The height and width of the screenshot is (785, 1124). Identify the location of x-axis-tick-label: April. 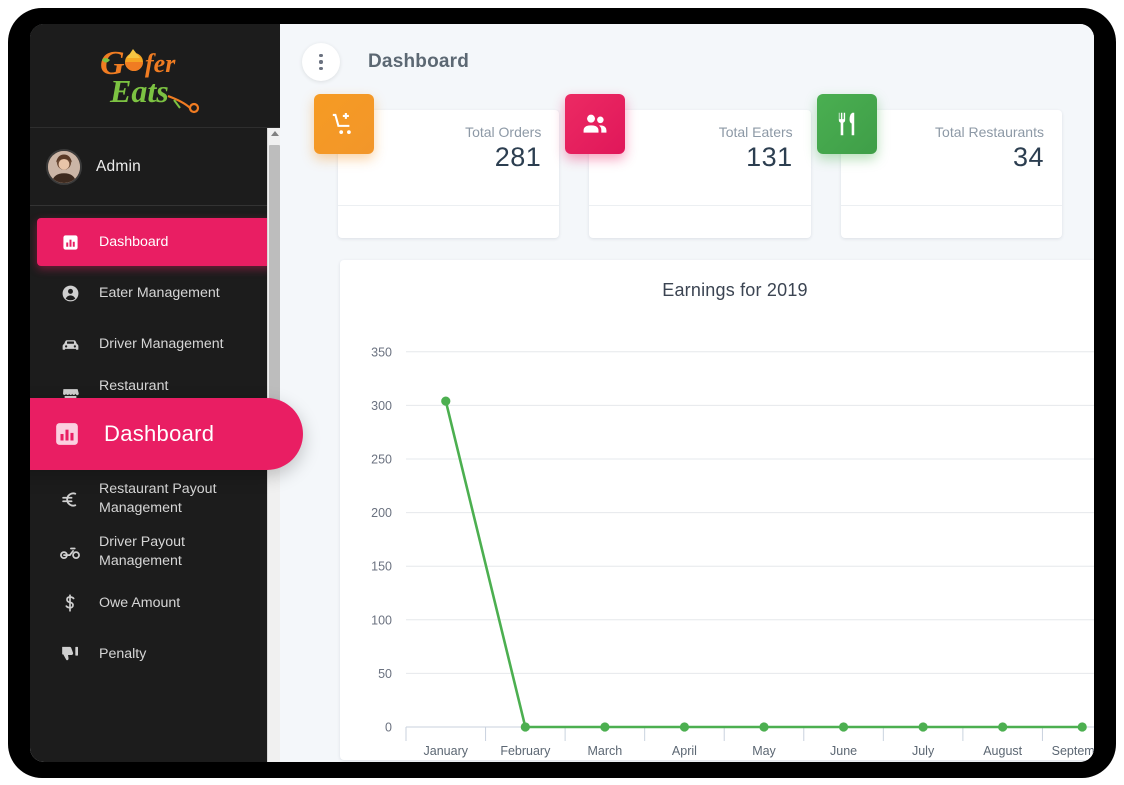
(684, 751).